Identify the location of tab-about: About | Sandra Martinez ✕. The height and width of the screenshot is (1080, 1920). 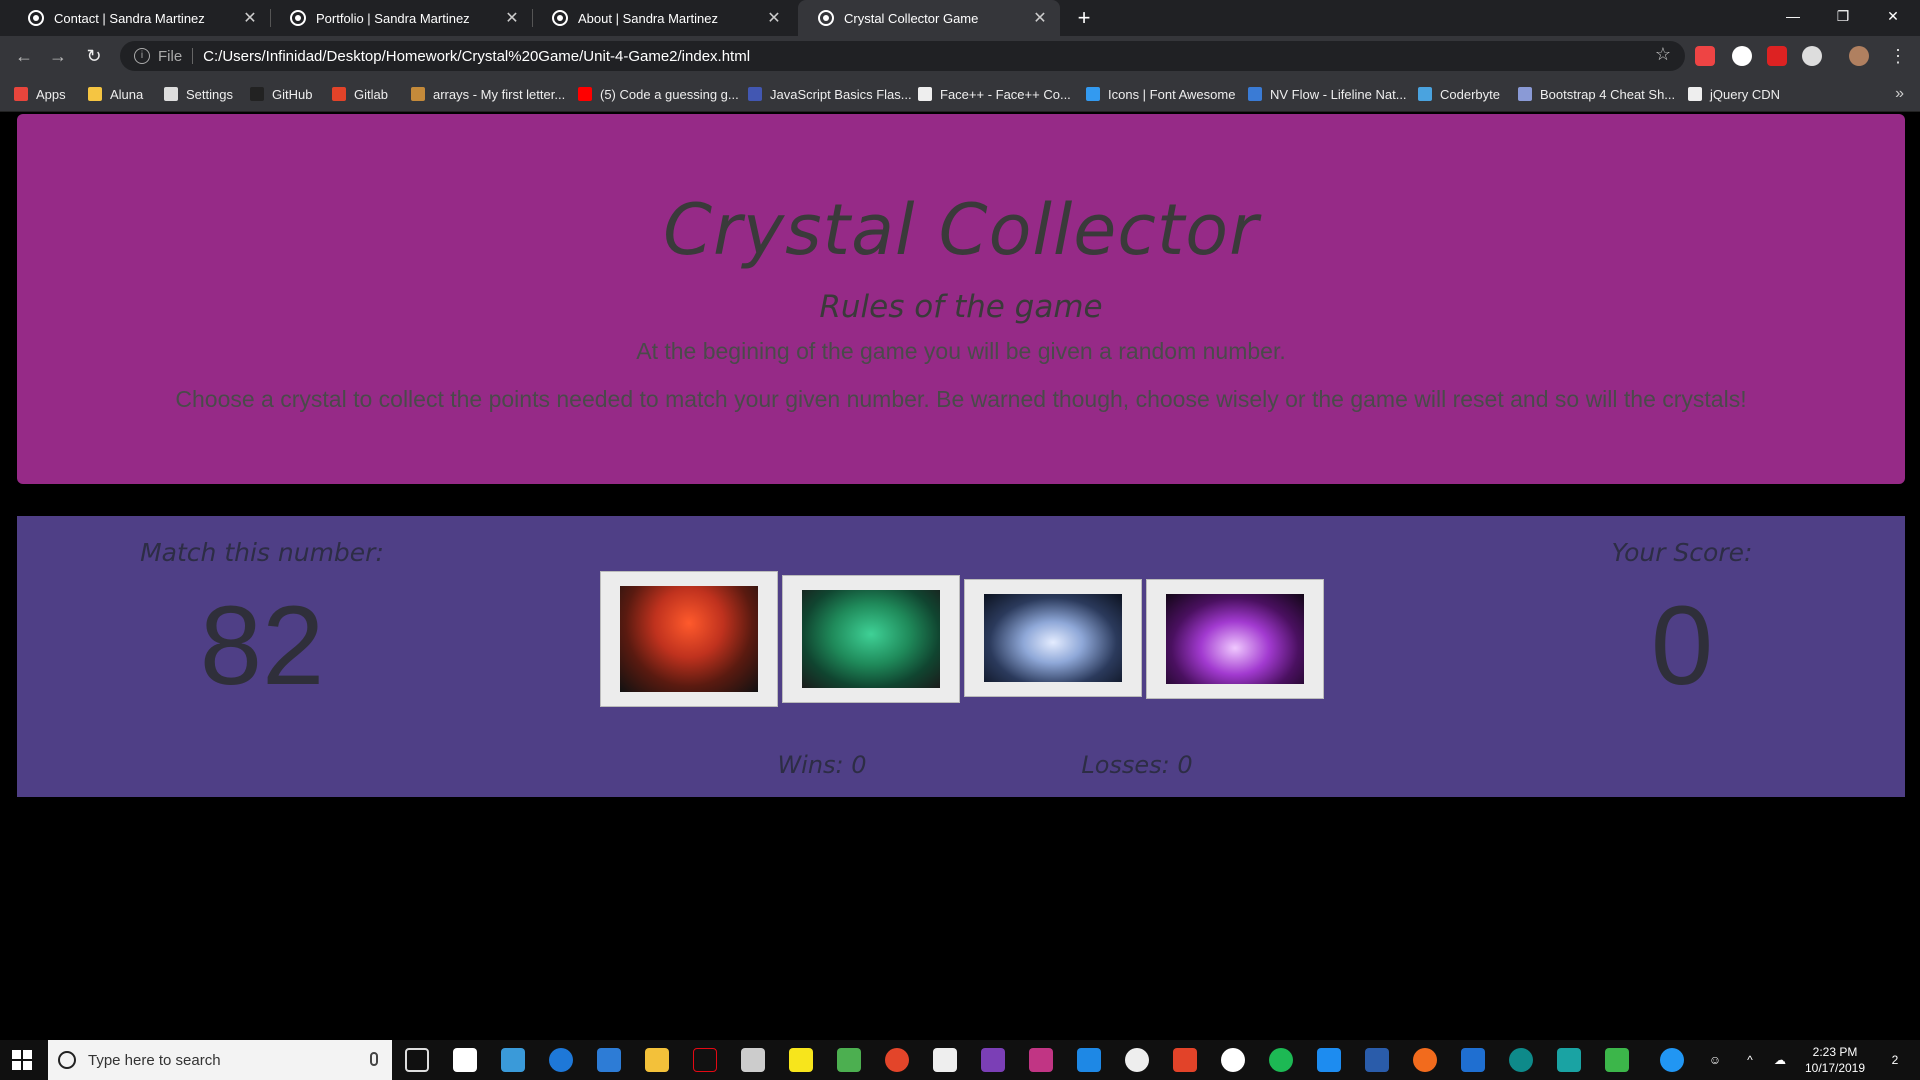
(663, 18).